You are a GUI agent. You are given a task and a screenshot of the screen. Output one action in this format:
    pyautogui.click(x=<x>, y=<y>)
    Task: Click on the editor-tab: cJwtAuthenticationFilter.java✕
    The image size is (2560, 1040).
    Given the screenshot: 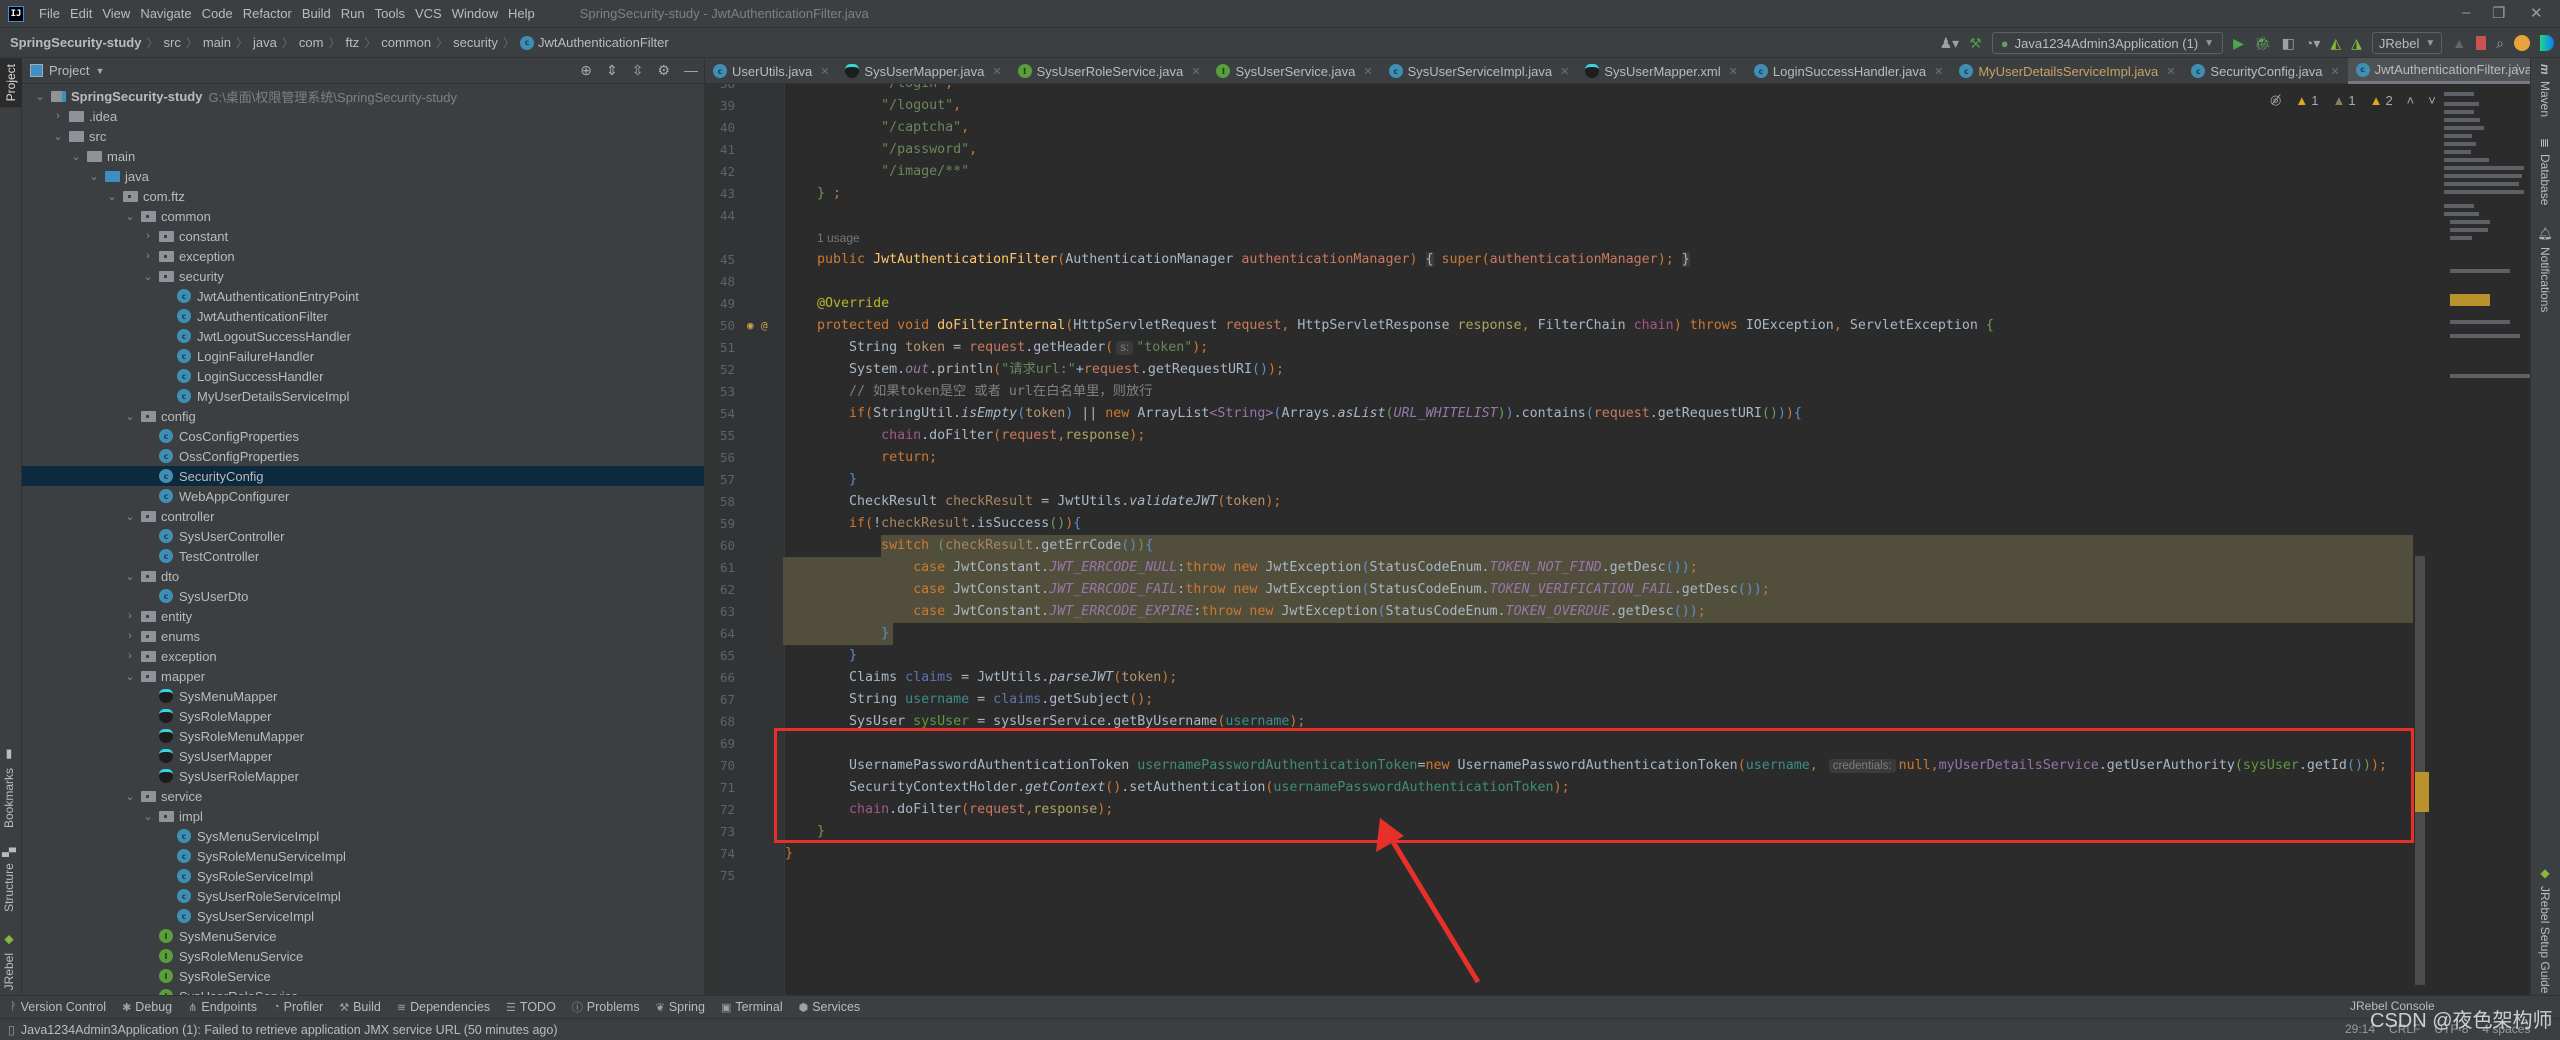 What is the action you would take?
    pyautogui.click(x=2438, y=71)
    